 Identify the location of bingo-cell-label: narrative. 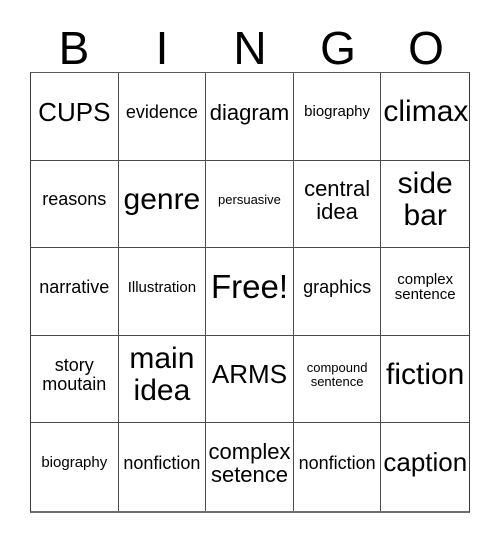
(74, 286).